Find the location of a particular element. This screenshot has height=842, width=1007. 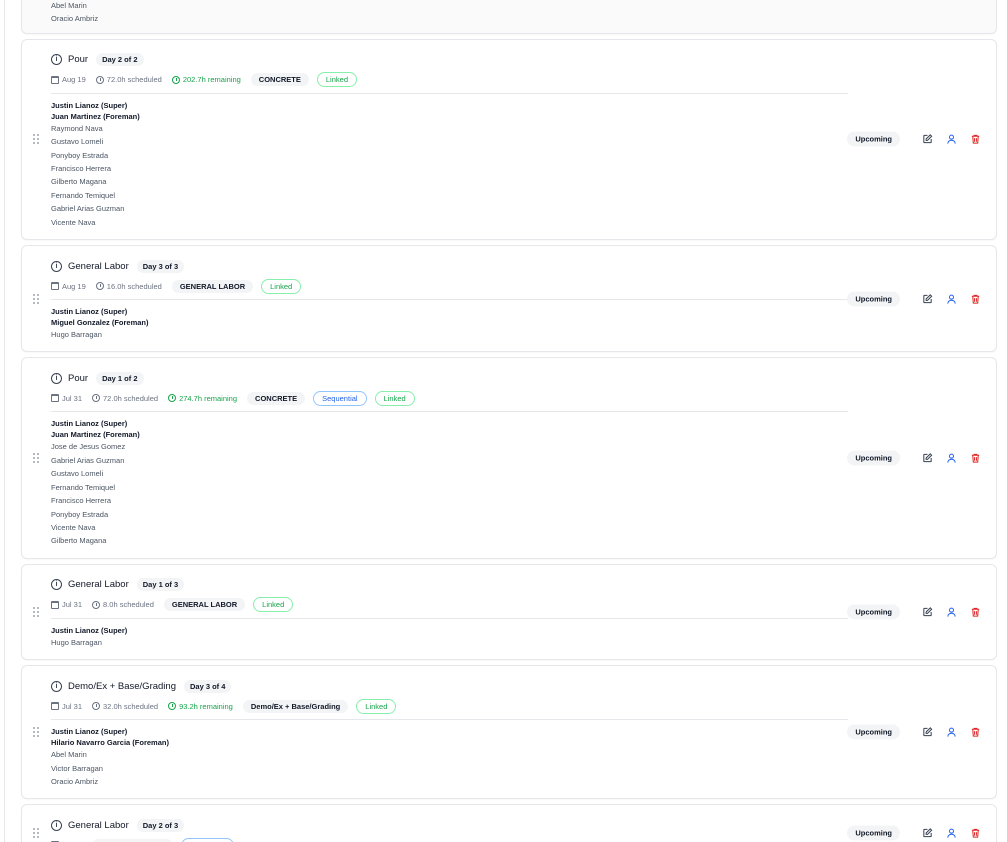

day-badge: Day 2 of 3 is located at coordinates (160, 825).